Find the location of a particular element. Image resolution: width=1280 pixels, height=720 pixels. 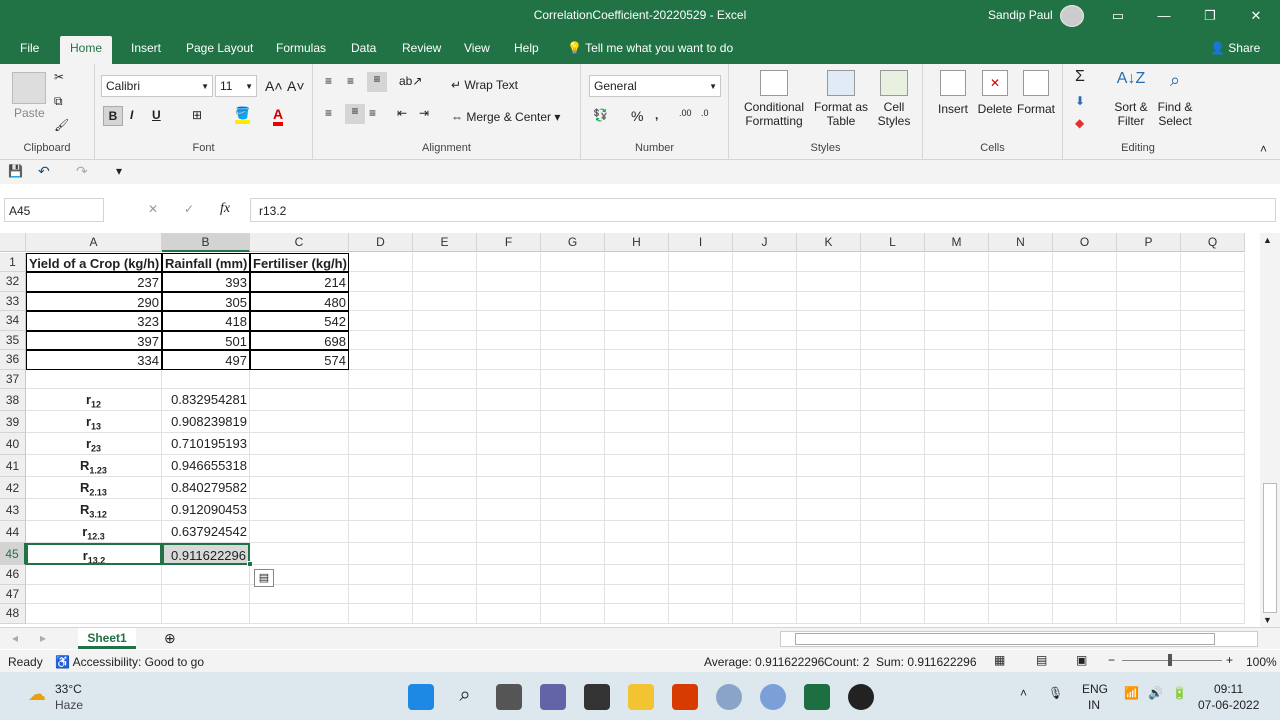

column-header-p: P is located at coordinates (1149, 242).